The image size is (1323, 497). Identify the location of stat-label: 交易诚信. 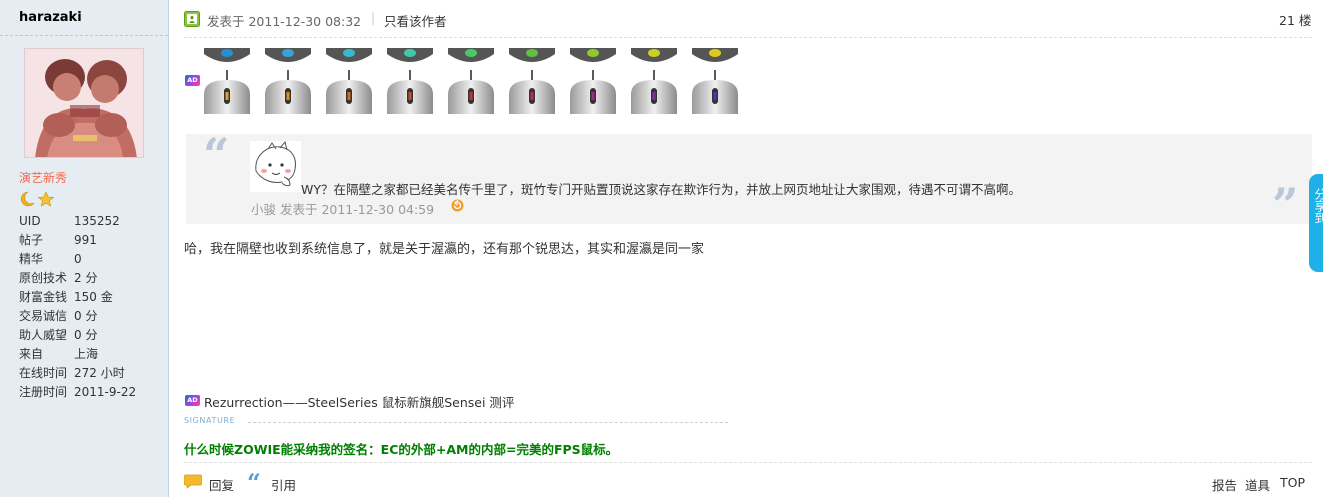
(43, 316).